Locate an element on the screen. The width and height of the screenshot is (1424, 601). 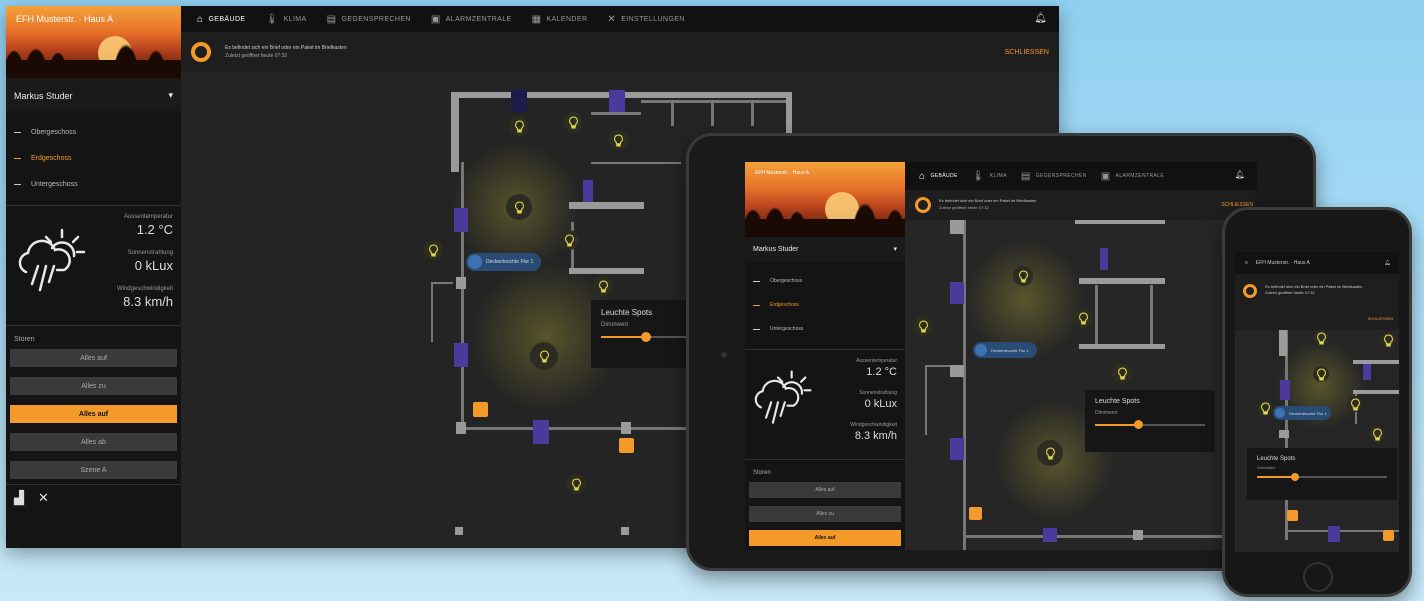
group-button-4: Alles ab is located at coordinates (93, 442).